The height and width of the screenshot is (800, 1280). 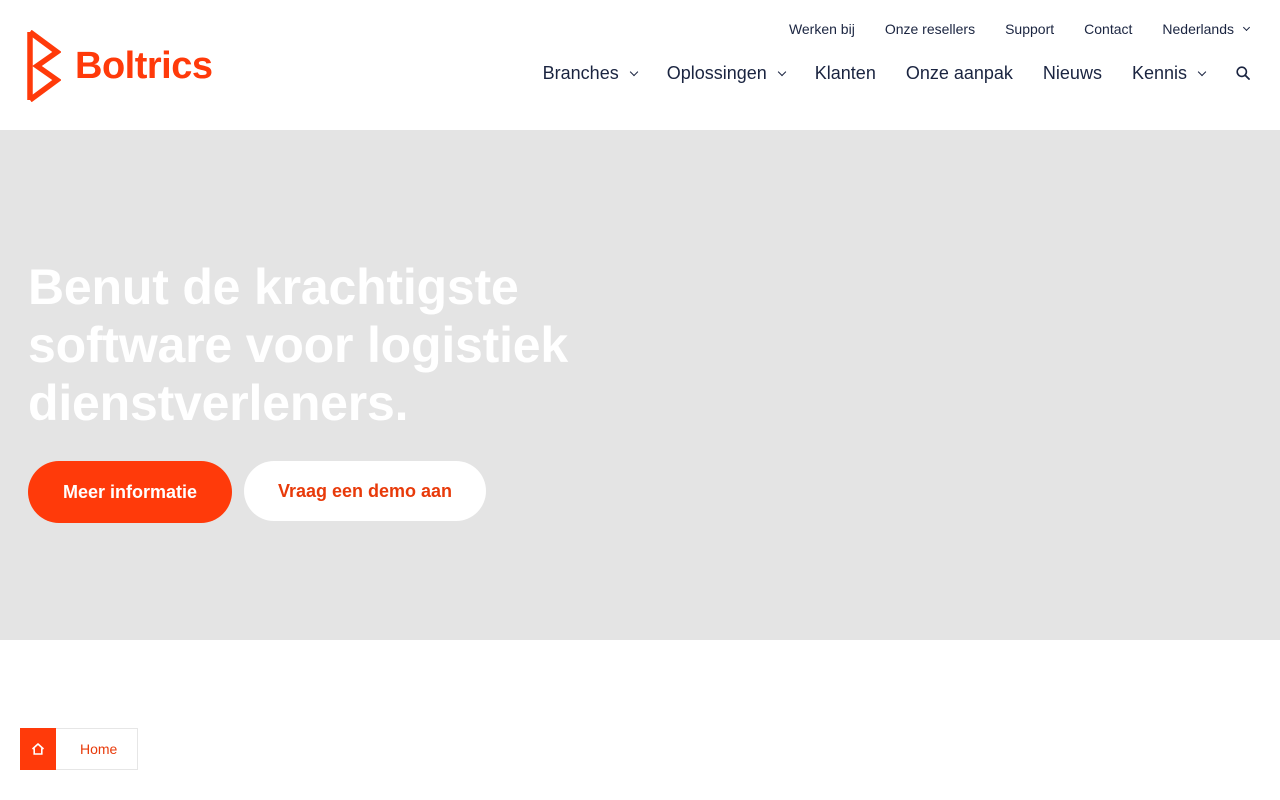 What do you see at coordinates (580, 73) in the screenshot?
I see `nav-label: Branches` at bounding box center [580, 73].